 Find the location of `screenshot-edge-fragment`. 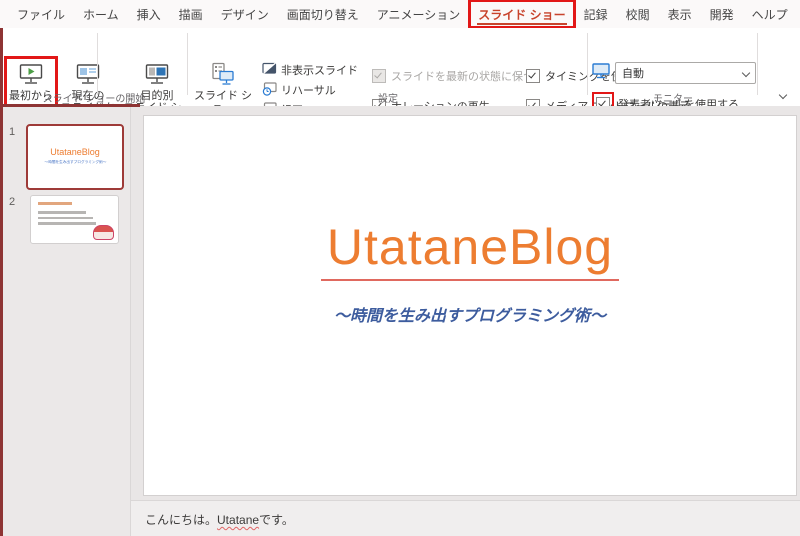

screenshot-edge-fragment is located at coordinates (70, 105).